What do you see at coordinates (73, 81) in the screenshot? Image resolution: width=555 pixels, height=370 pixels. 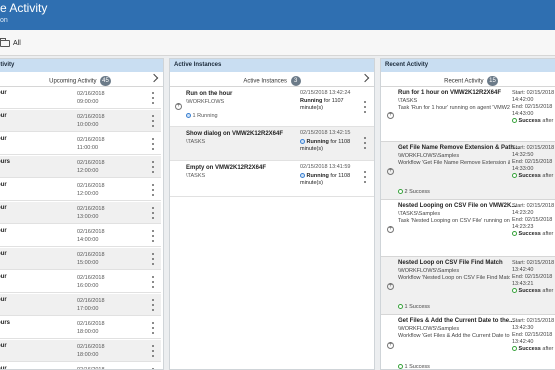 I see `upcoming-sub-label: Upcoming Activity` at bounding box center [73, 81].